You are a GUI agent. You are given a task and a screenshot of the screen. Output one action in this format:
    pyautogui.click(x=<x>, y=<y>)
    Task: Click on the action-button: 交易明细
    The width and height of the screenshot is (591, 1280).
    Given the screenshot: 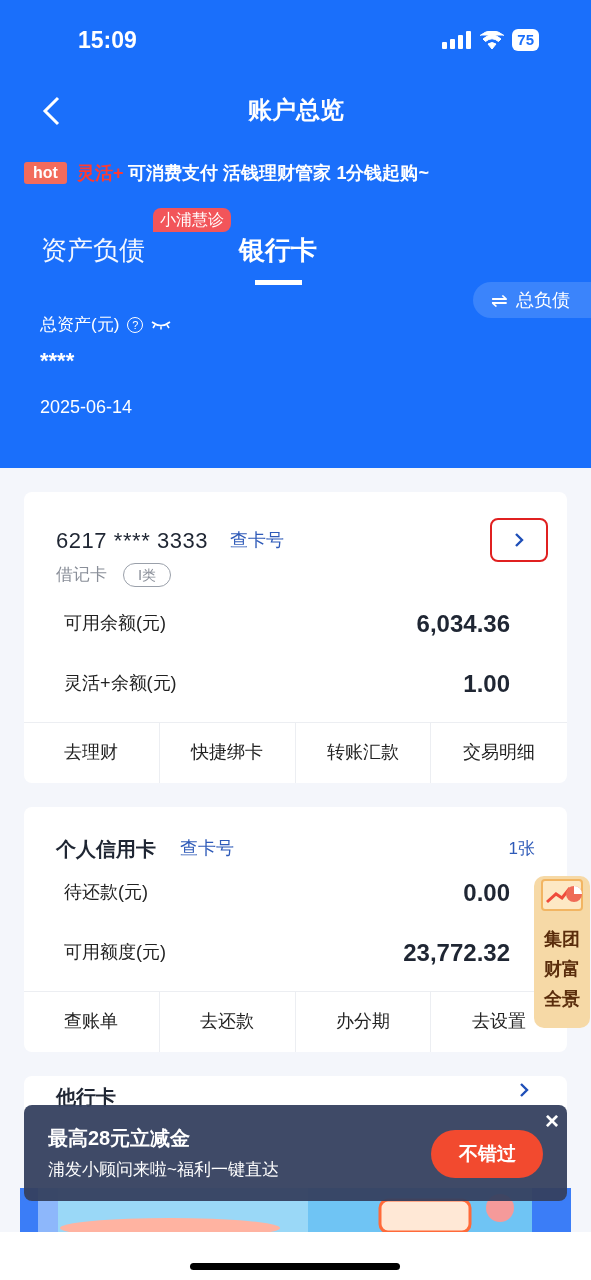 What is the action you would take?
    pyautogui.click(x=499, y=752)
    